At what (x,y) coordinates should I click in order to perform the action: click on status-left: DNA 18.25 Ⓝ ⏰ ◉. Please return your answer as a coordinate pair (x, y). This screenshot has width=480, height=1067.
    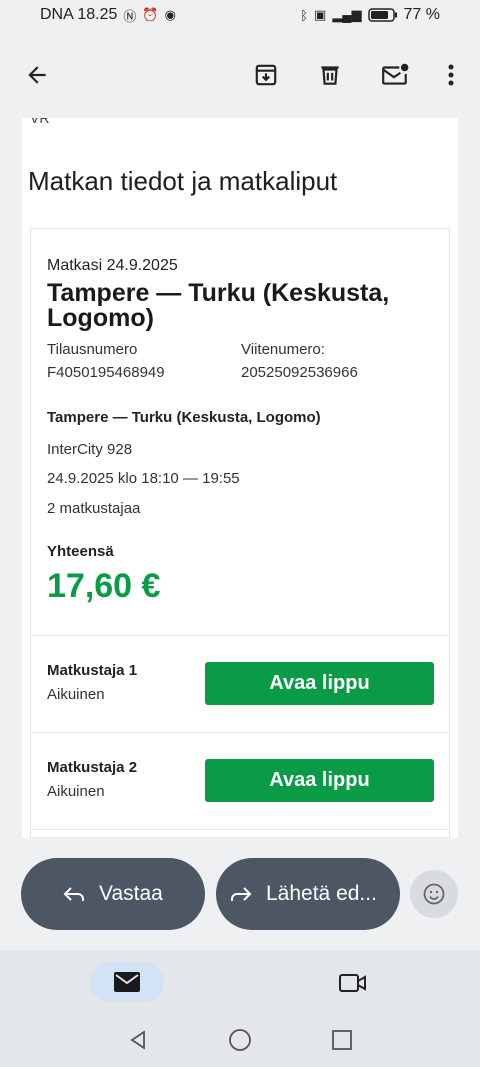
    Looking at the image, I should click on (108, 15).